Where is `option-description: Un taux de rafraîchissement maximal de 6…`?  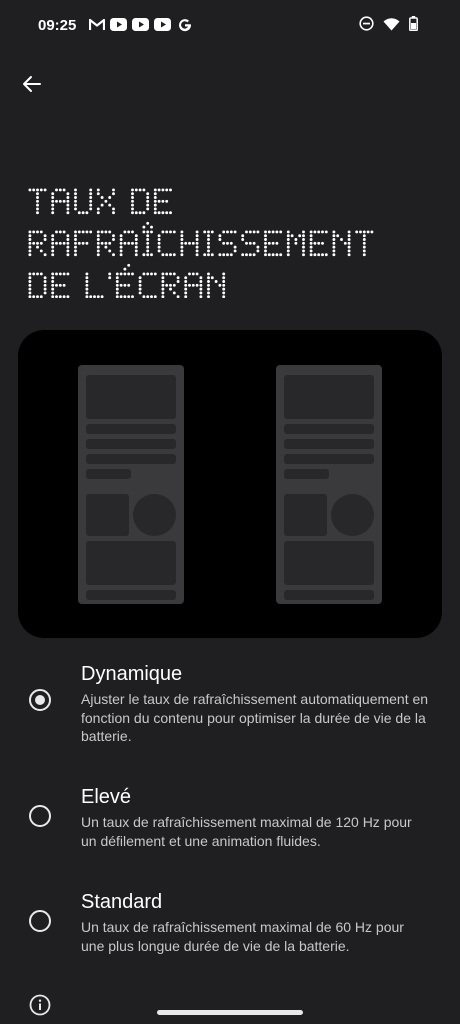 option-description: Un taux de rafraîchissement maximal de 6… is located at coordinates (242, 936).